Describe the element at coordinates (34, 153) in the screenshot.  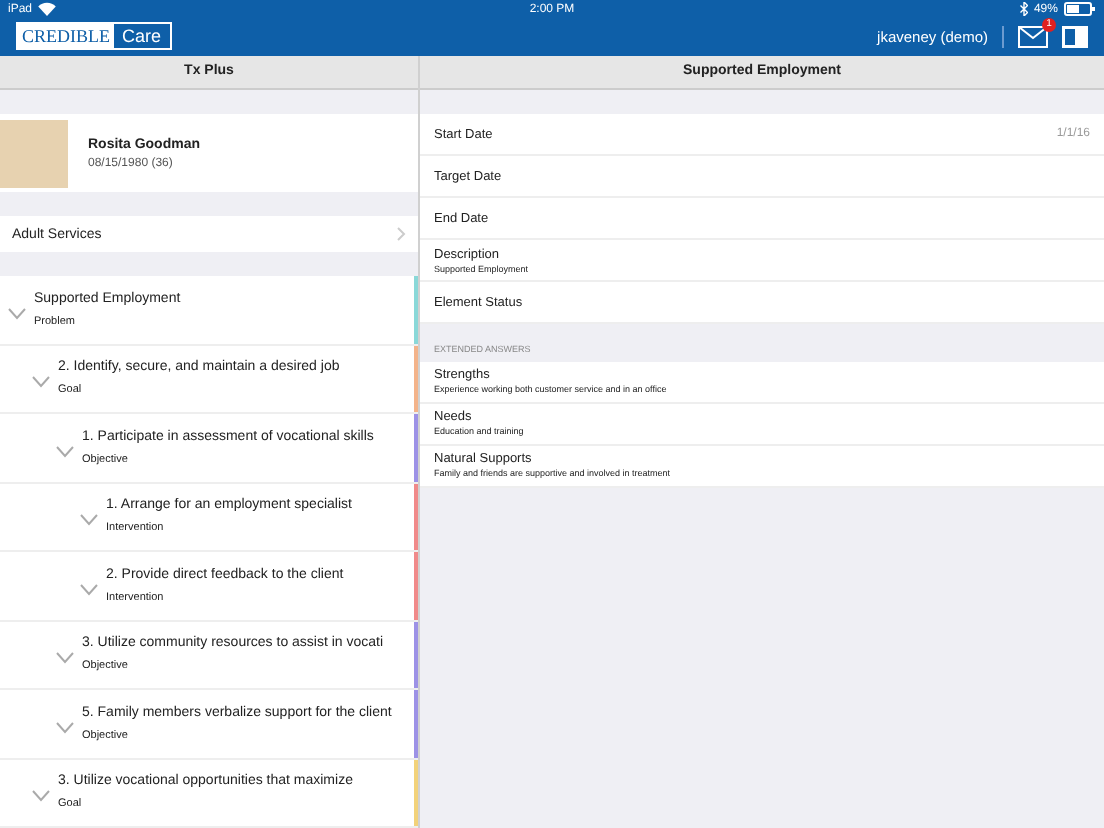
I see `photo-placeholder` at that location.